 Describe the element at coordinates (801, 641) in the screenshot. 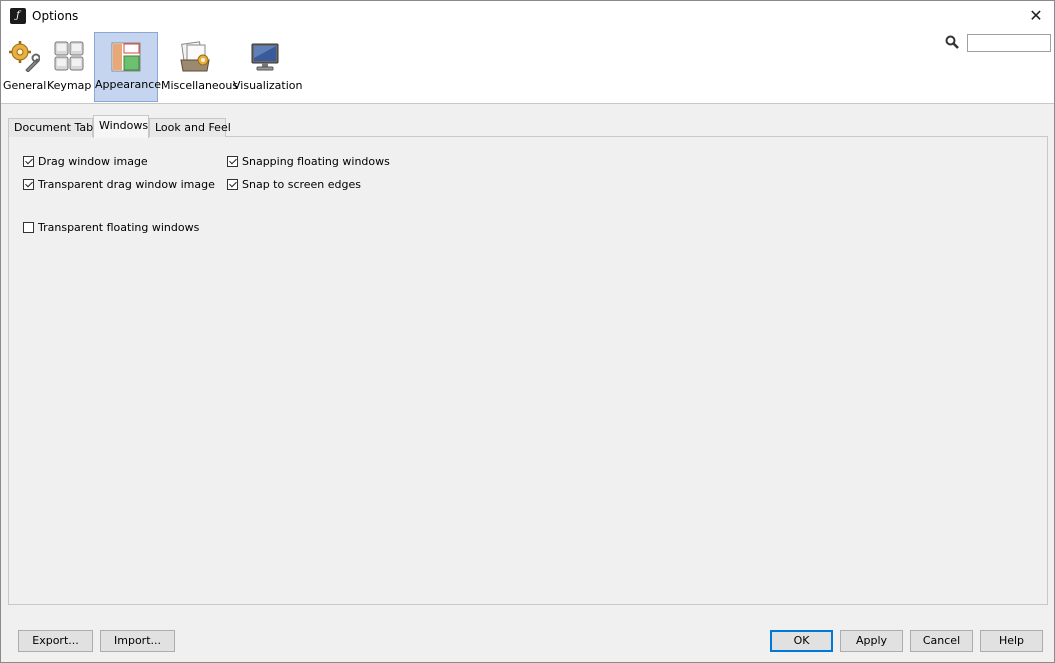

I see `ok-button: OK` at that location.